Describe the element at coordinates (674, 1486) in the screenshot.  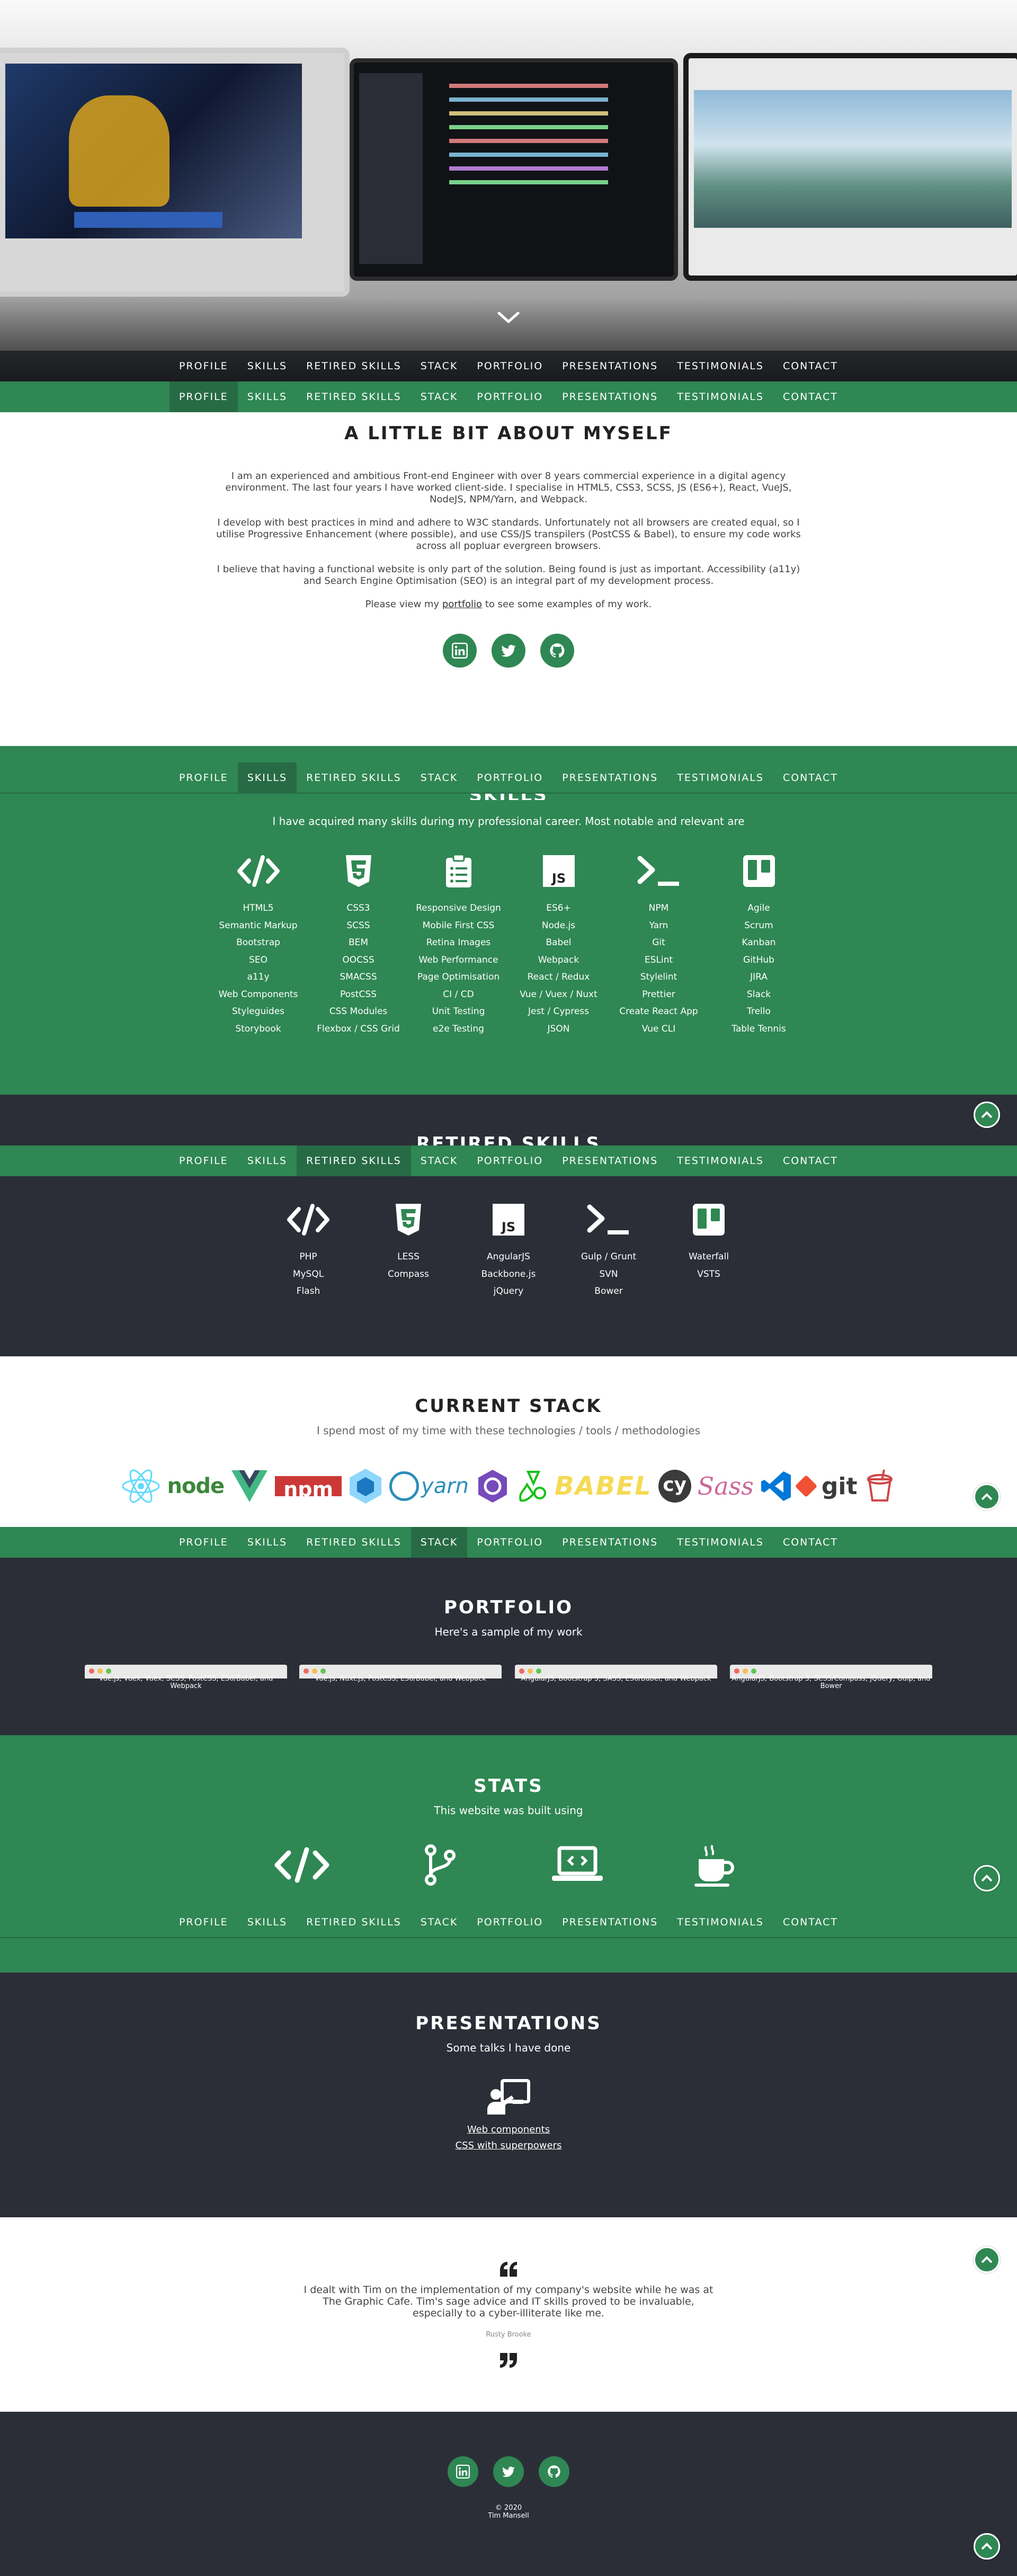
I see `cypress-icon: cy` at that location.